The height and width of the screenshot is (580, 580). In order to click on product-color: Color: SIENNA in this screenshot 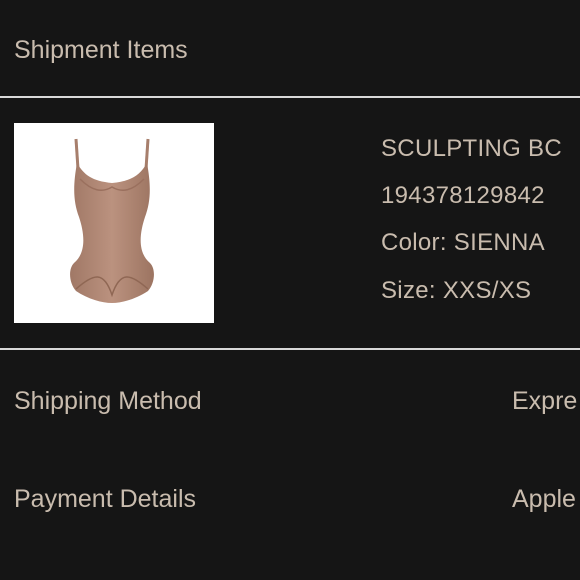, I will do `click(463, 242)`.